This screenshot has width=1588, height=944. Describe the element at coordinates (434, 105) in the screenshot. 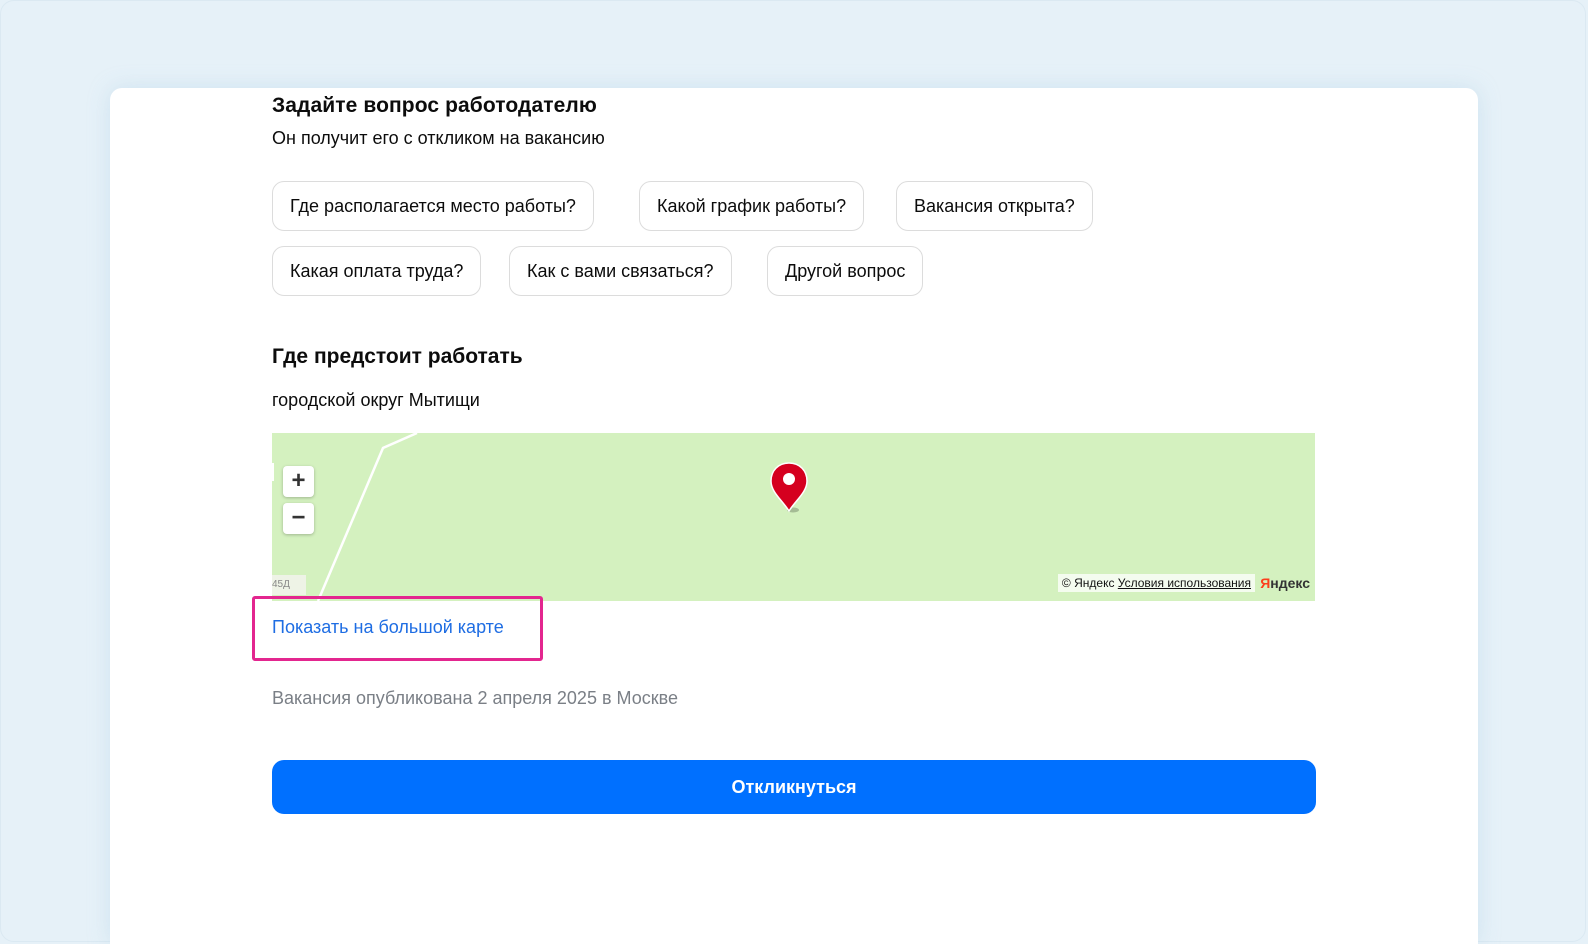

I see `ask-question-title: Задайте вопрос работодателю` at that location.